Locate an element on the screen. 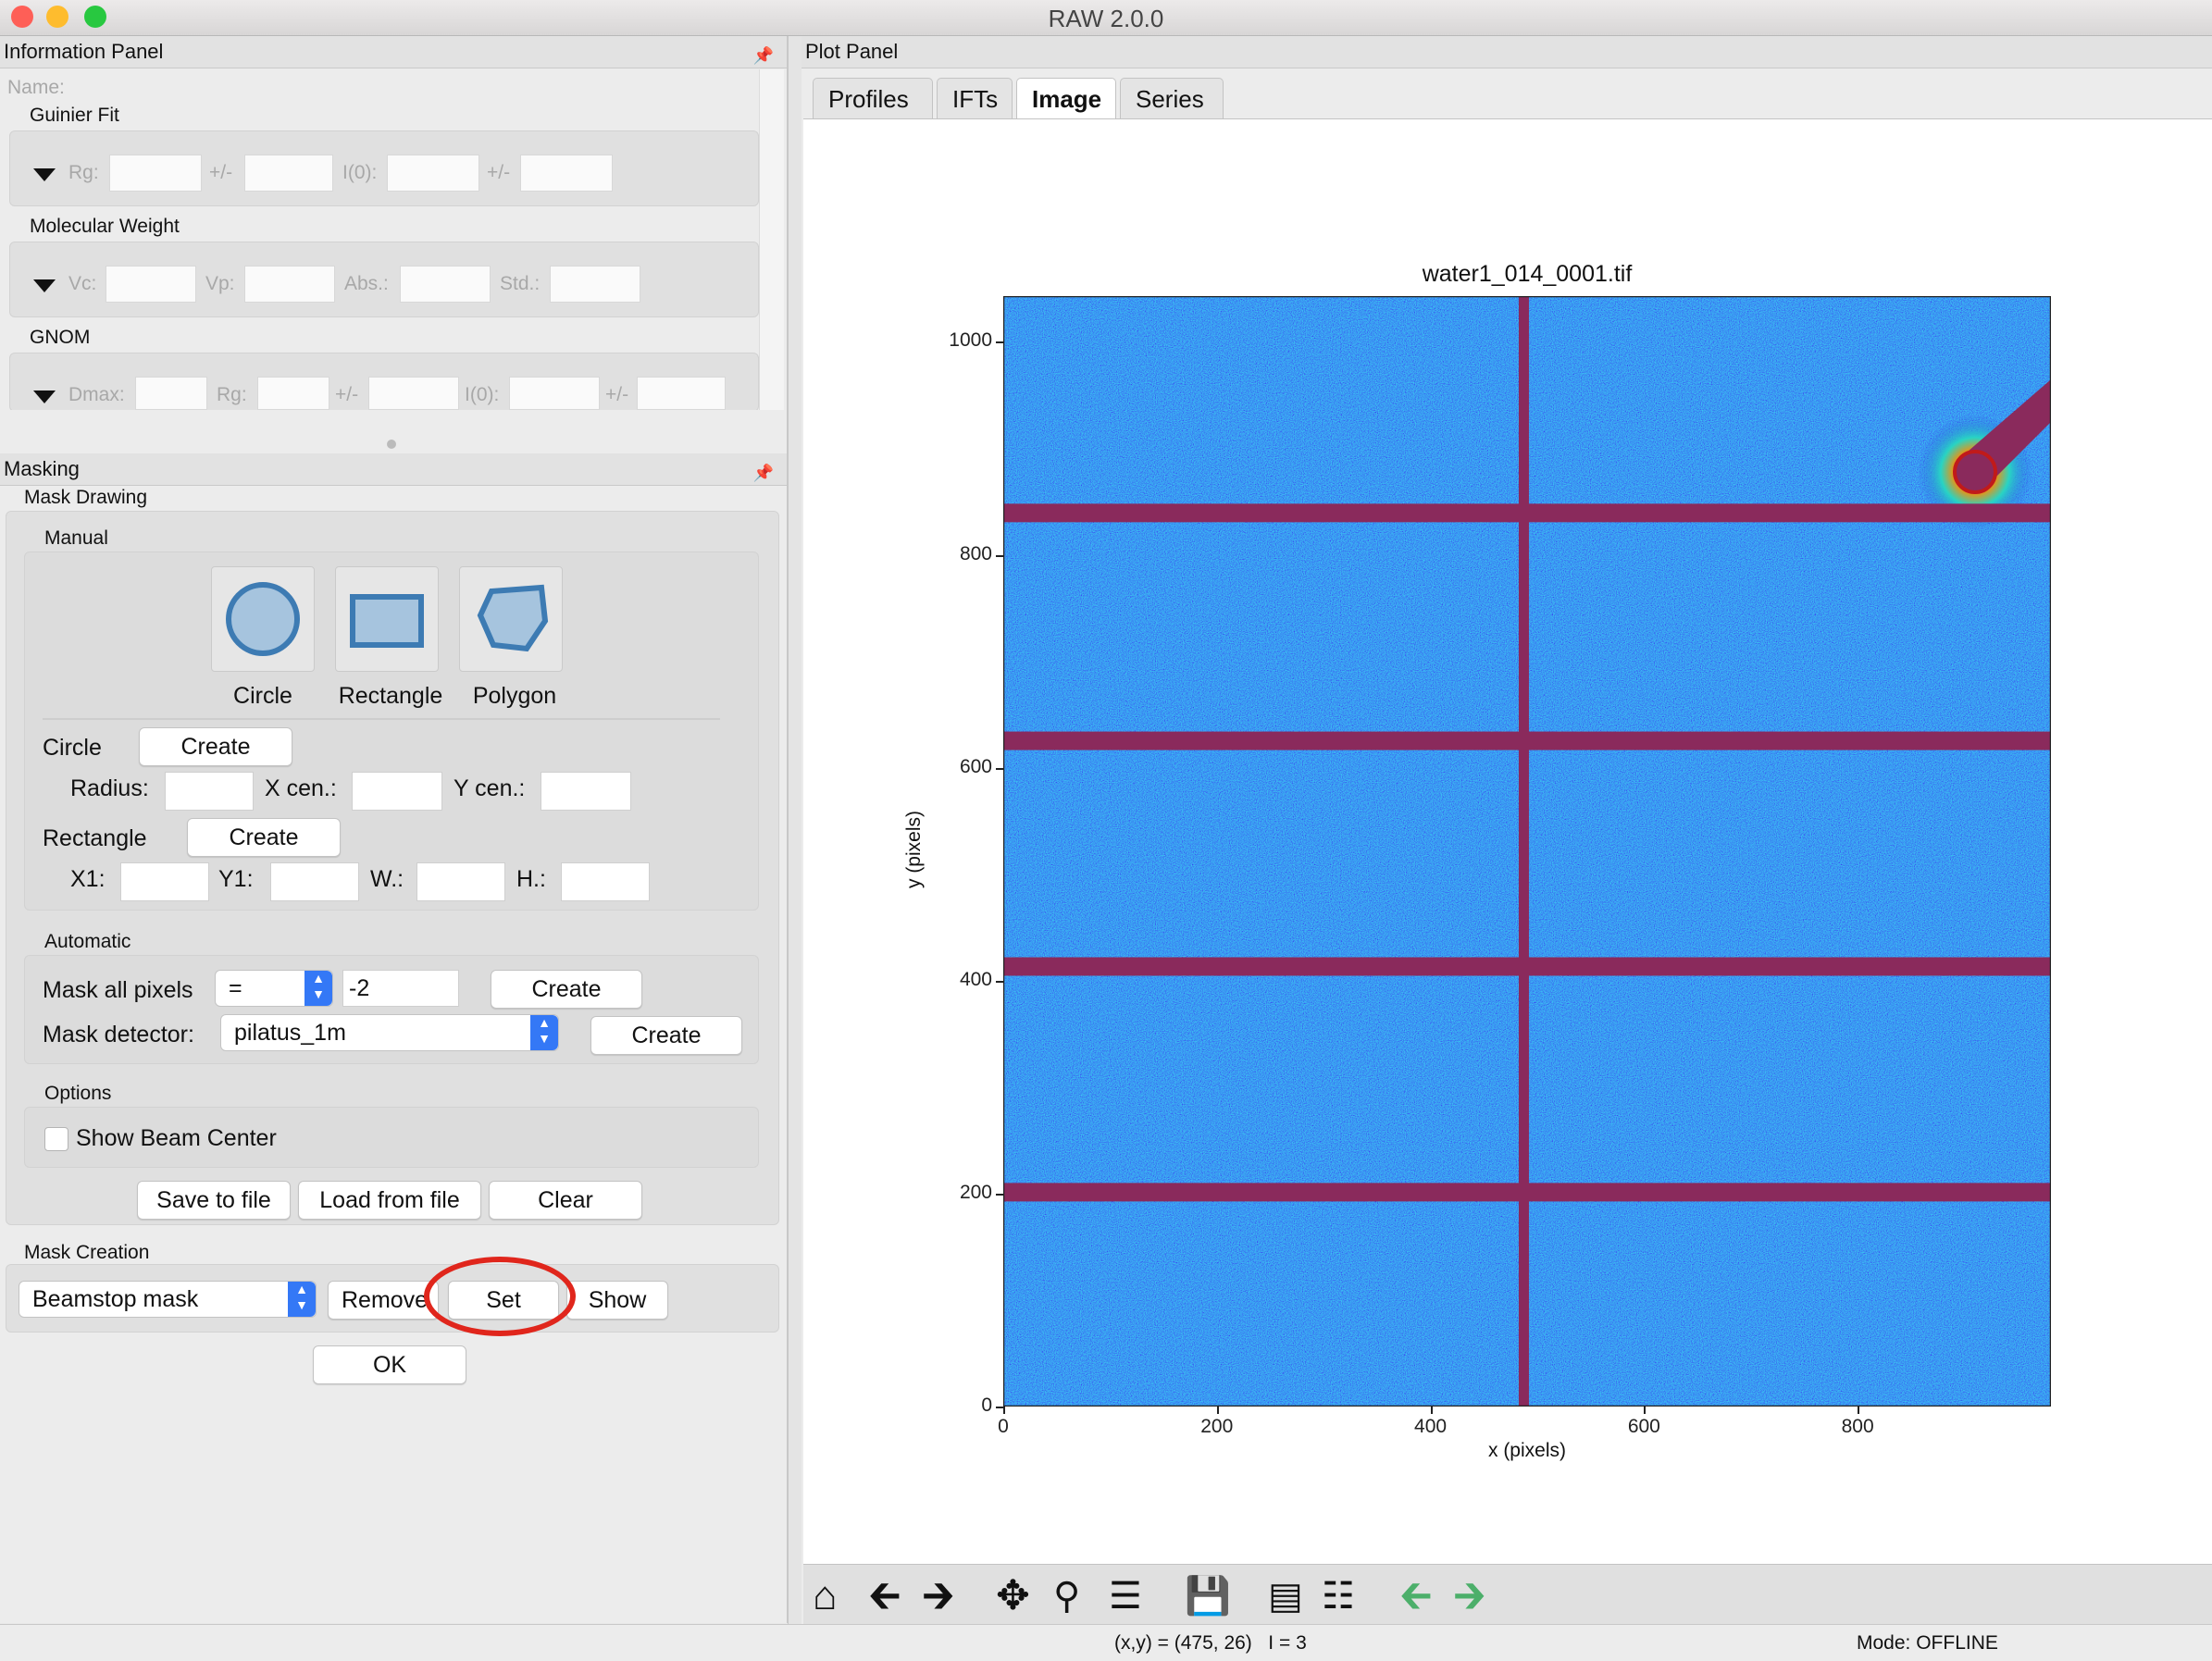 This screenshot has height=1661, width=2212. mw-vc-label: Vc: is located at coordinates (82, 284).